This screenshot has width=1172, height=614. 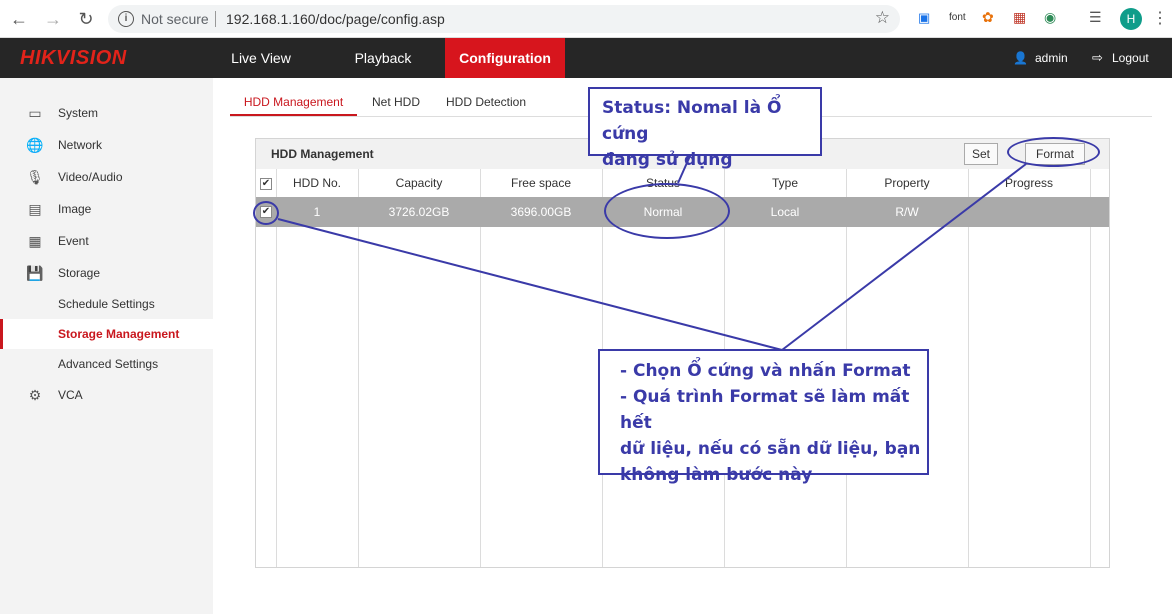 What do you see at coordinates (1050, 17) in the screenshot?
I see `extension-globe-icon: ◉` at bounding box center [1050, 17].